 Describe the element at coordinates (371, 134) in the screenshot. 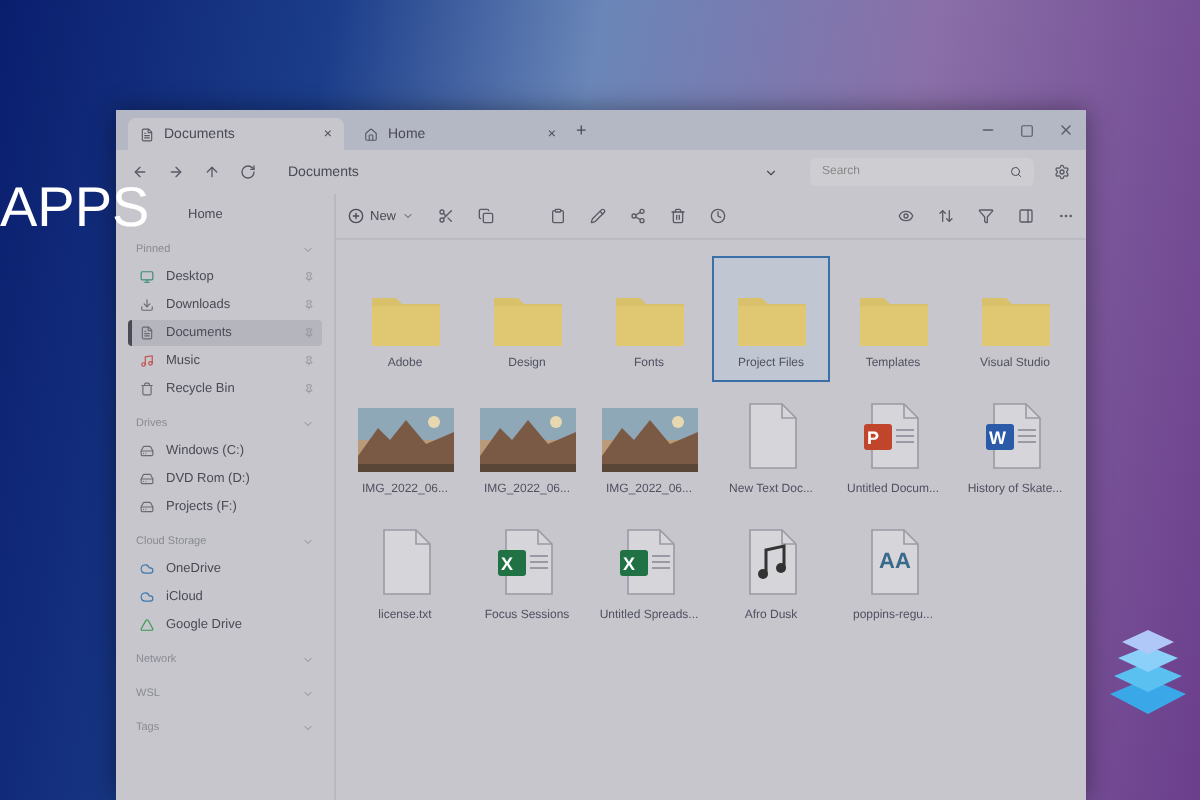

I see `home-icon` at that location.